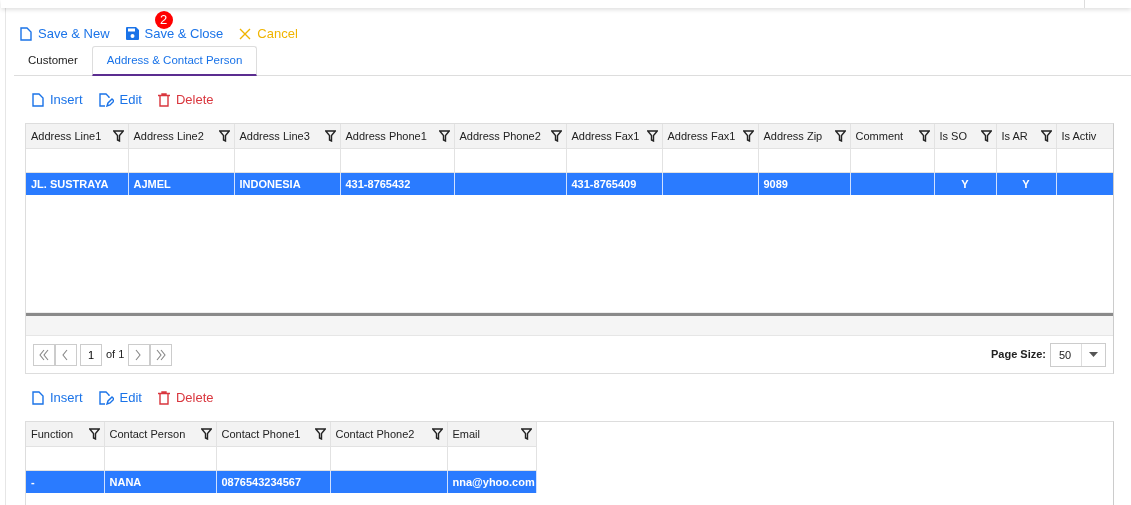 This screenshot has height=505, width=1131. What do you see at coordinates (245, 33) in the screenshot?
I see `close-icon` at bounding box center [245, 33].